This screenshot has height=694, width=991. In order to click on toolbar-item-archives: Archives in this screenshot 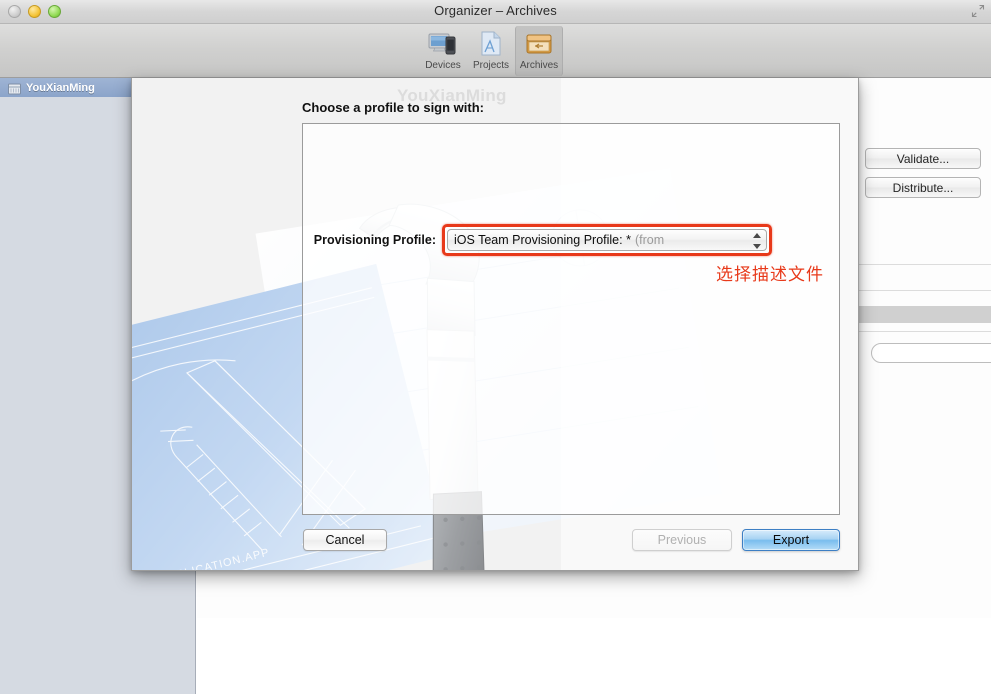, I will do `click(539, 51)`.